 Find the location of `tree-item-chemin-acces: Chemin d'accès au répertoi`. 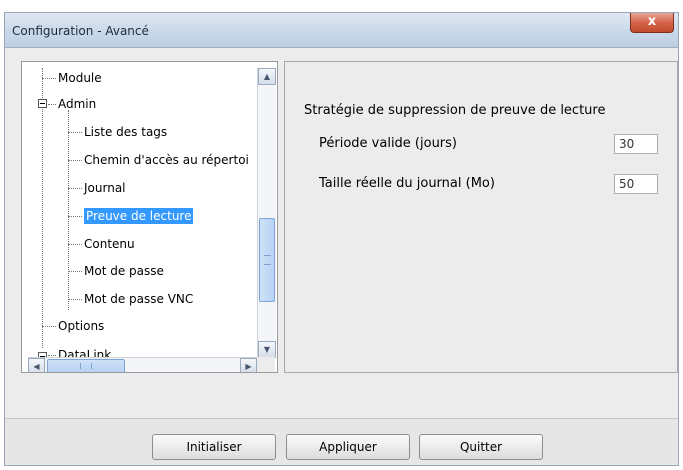

tree-item-chemin-acces: Chemin d'accès au répertoi is located at coordinates (158, 160).